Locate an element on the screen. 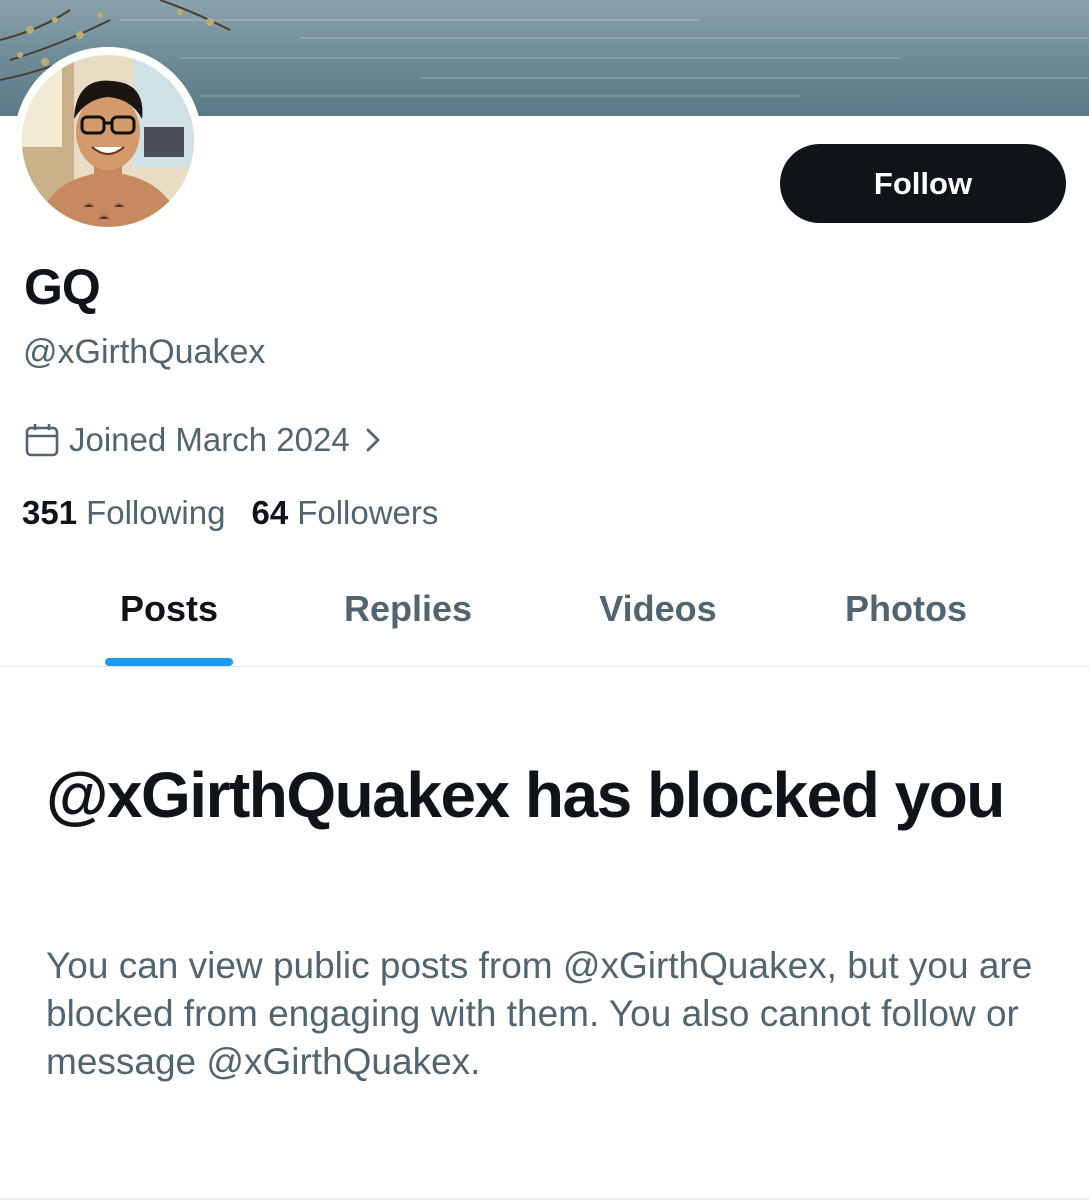 This screenshot has height=1200, width=1089. followers-count: 64 is located at coordinates (270, 512).